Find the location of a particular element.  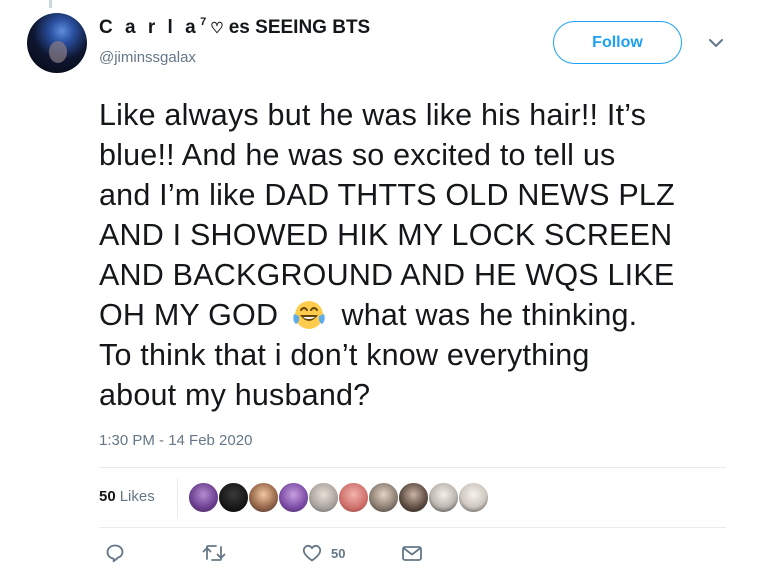

tweet-line: and I’m like DAD THTTS OLD NEWS PLZ is located at coordinates (387, 195).